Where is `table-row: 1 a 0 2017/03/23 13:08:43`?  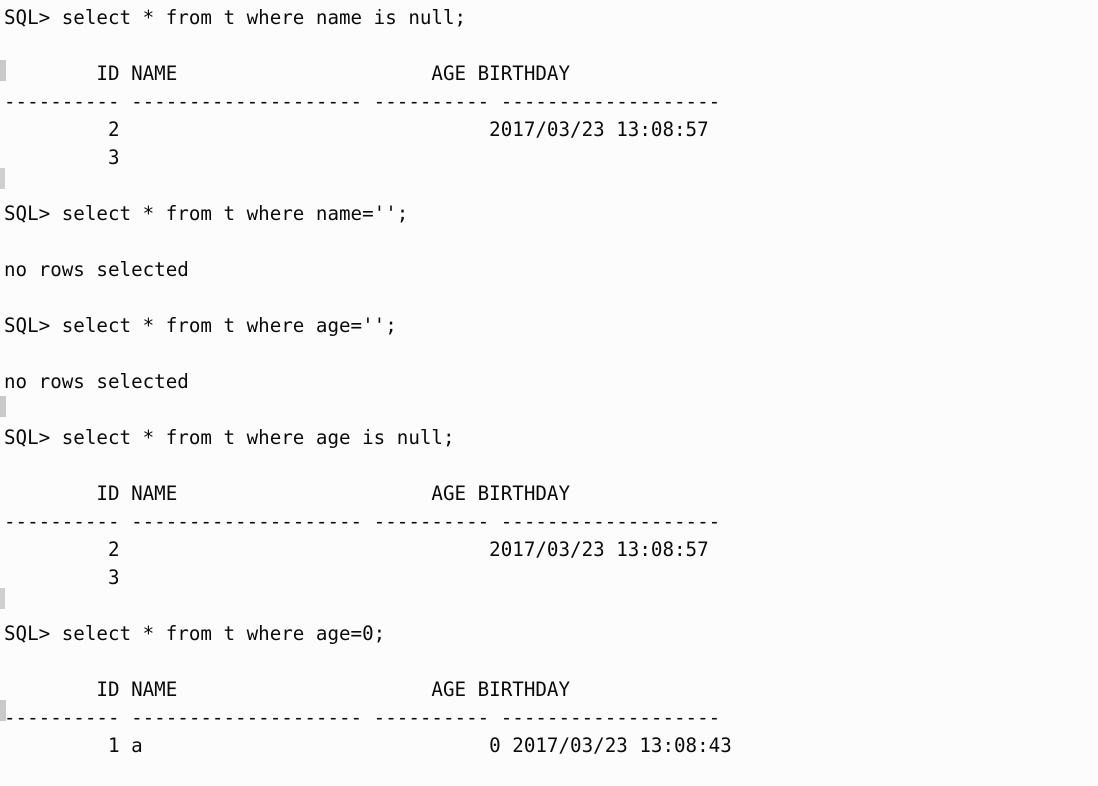
table-row: 1 a 0 2017/03/23 13:08:43 is located at coordinates (368, 745).